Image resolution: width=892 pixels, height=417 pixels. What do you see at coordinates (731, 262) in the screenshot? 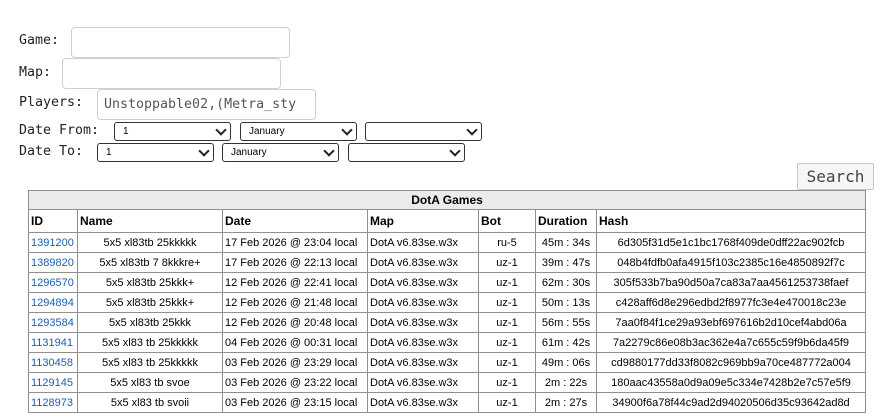
I see `hash-cell: 048b4fdfb0afa4915f103c2385c16e4850892f7c` at bounding box center [731, 262].